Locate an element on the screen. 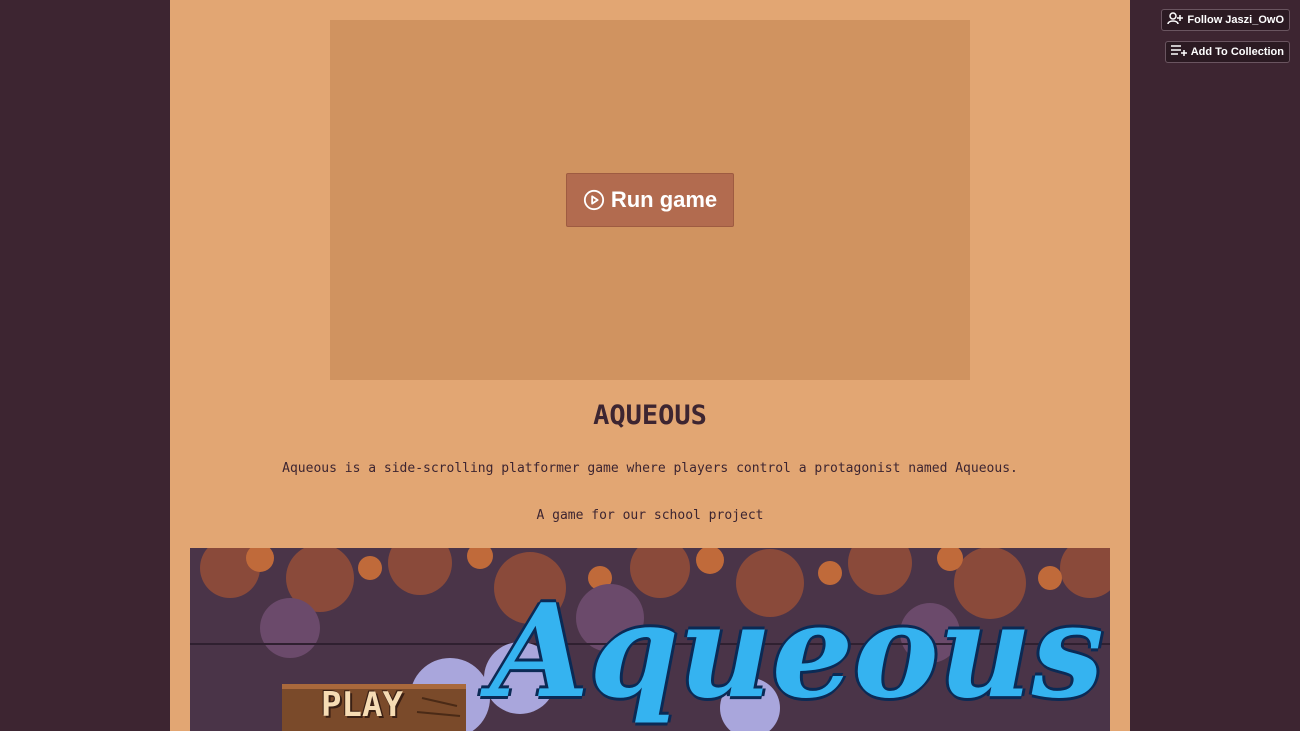  follow-button: Follow Jaszi_OwO is located at coordinates (1225, 20).